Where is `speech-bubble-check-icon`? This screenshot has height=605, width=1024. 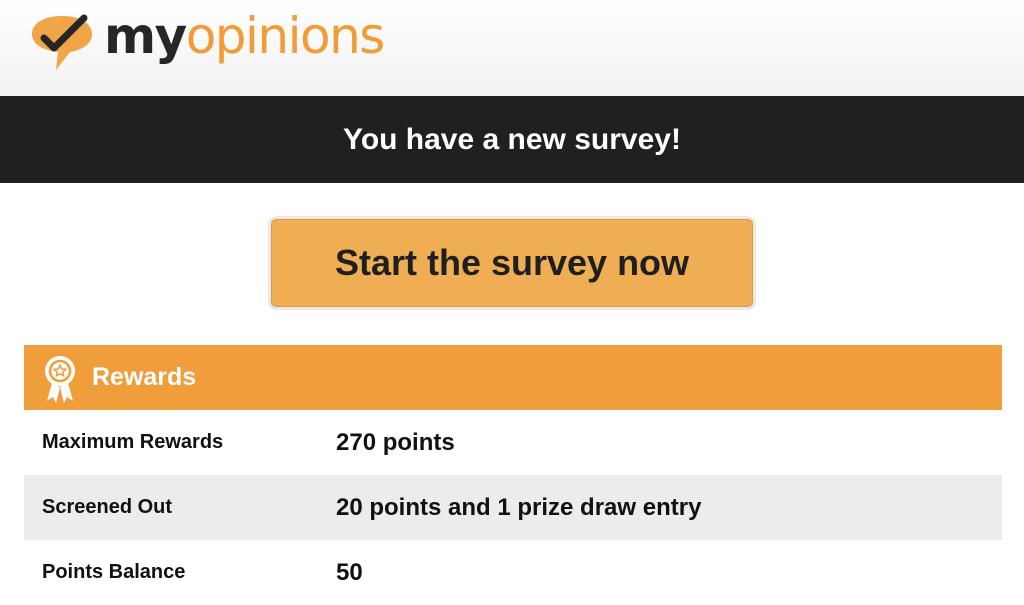
speech-bubble-check-icon is located at coordinates (62, 42).